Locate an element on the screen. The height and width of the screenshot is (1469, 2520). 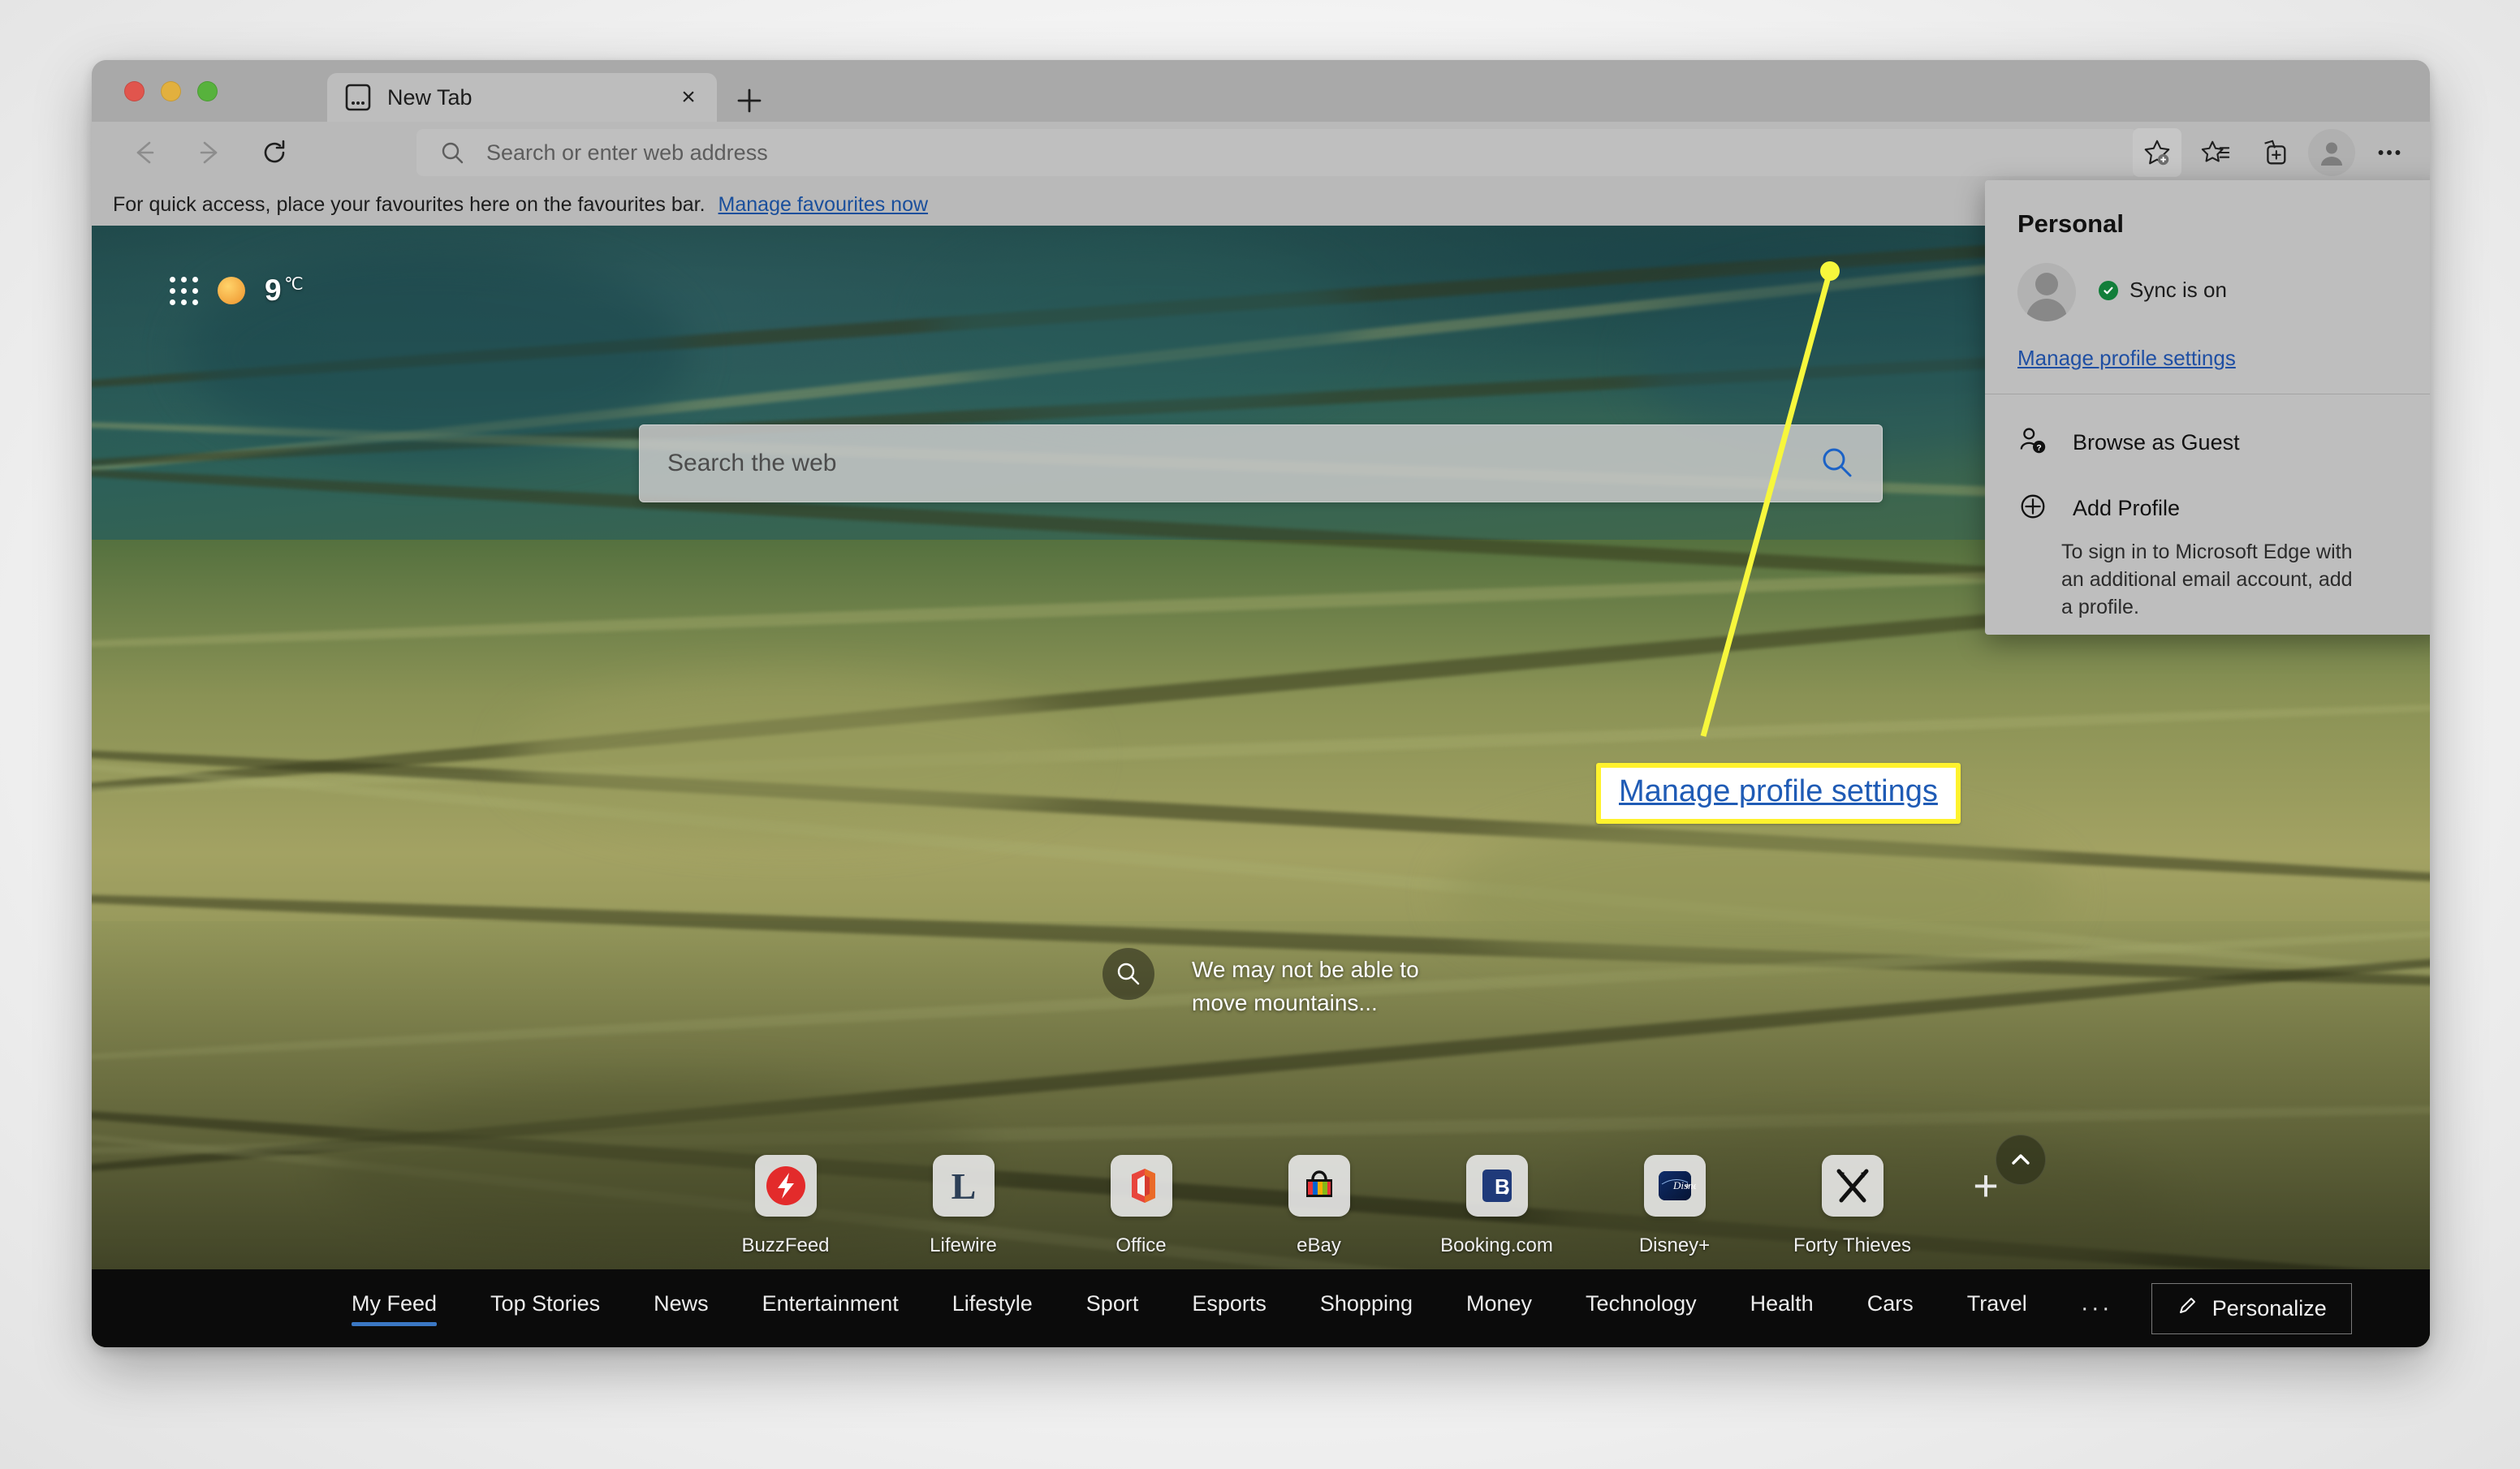
title-bar: New Tab × is located at coordinates (1261, 91).